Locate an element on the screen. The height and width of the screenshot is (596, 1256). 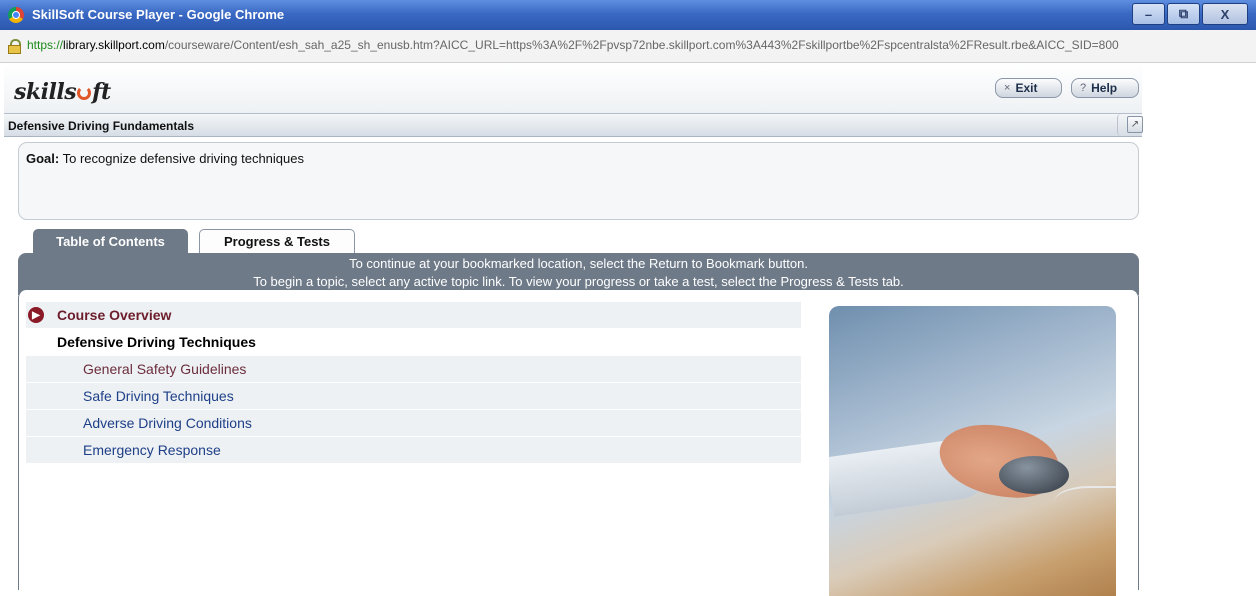
course-overview-label: Course Overview is located at coordinates (114, 315).